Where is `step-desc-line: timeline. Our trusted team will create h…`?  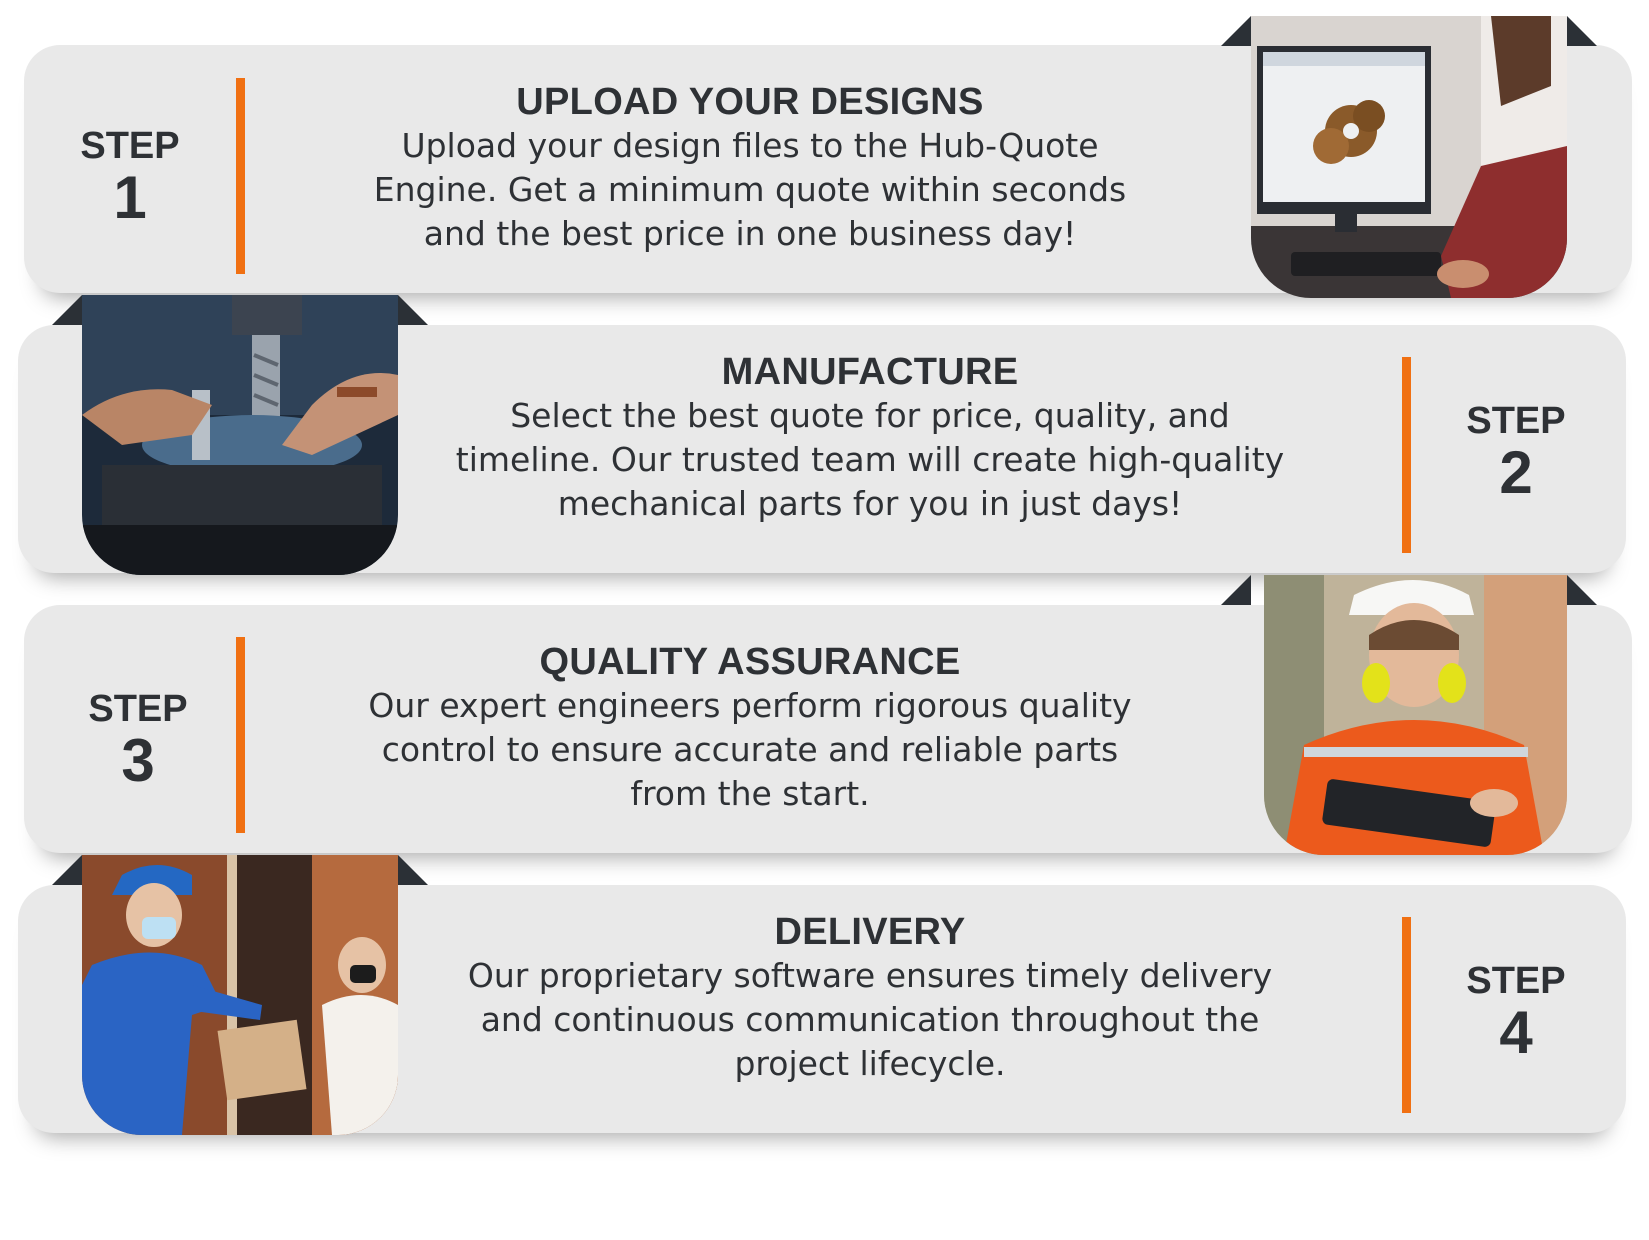
step-desc-line: timeline. Our trusted team will create h… is located at coordinates (870, 459).